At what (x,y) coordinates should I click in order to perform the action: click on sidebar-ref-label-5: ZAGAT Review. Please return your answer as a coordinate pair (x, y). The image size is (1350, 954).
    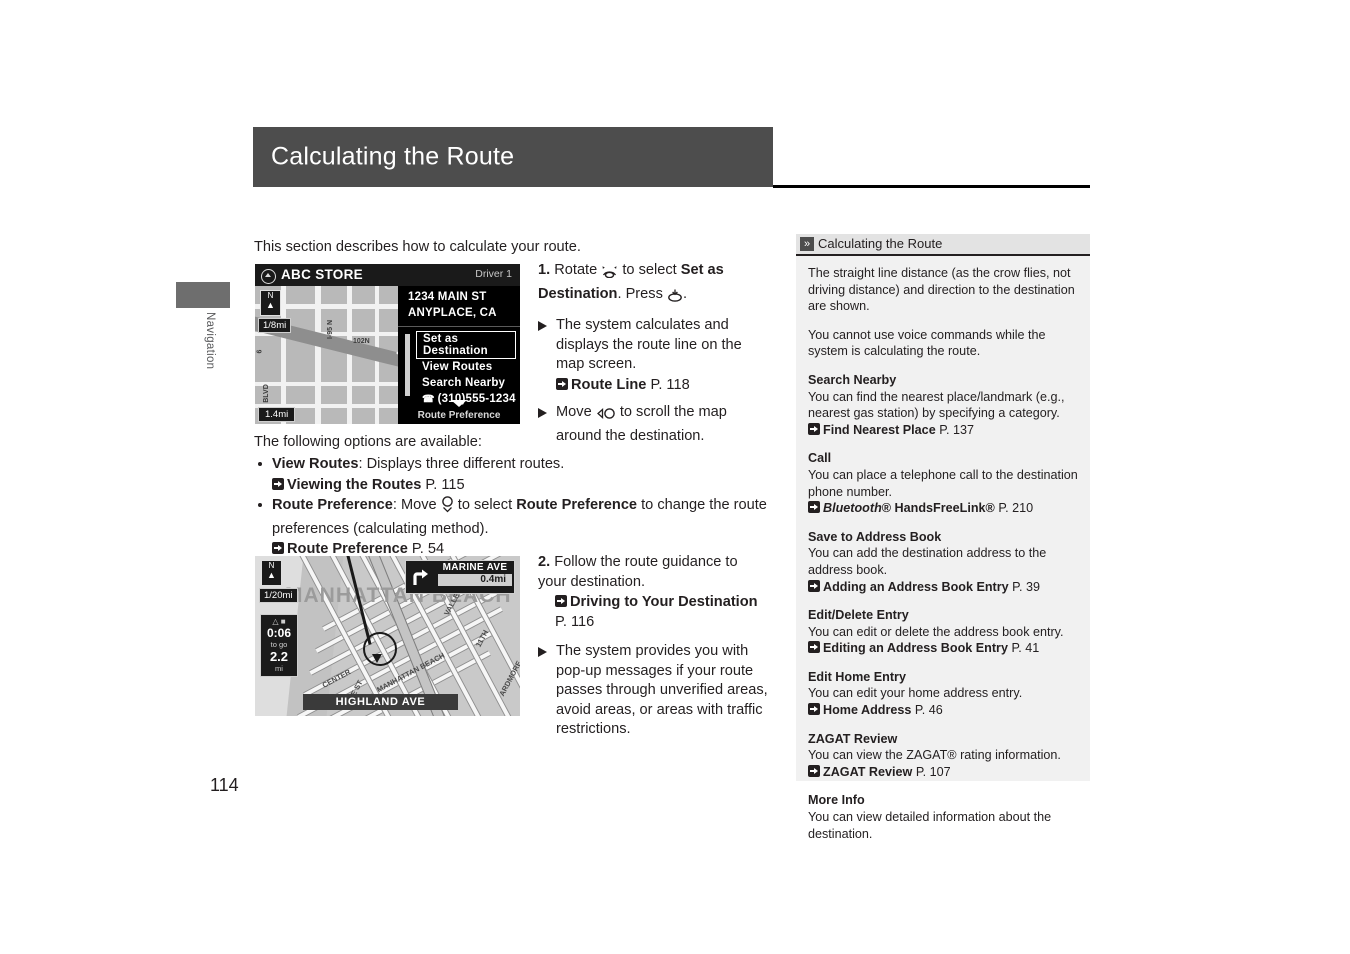
    Looking at the image, I should click on (868, 771).